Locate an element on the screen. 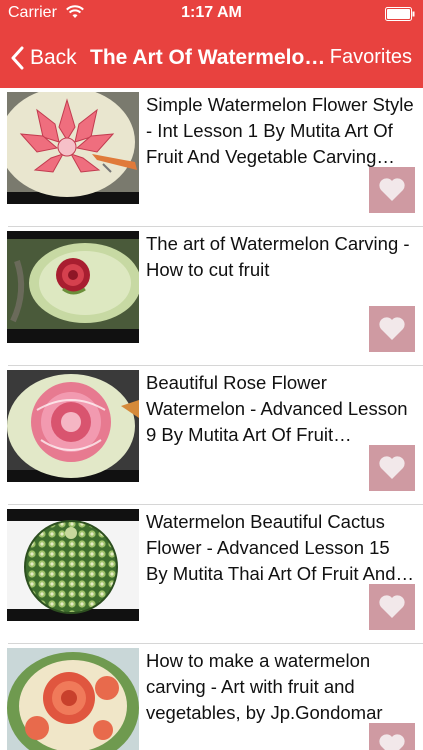  page-title: The Art Of Watermelon Carving is located at coordinates (212, 57).